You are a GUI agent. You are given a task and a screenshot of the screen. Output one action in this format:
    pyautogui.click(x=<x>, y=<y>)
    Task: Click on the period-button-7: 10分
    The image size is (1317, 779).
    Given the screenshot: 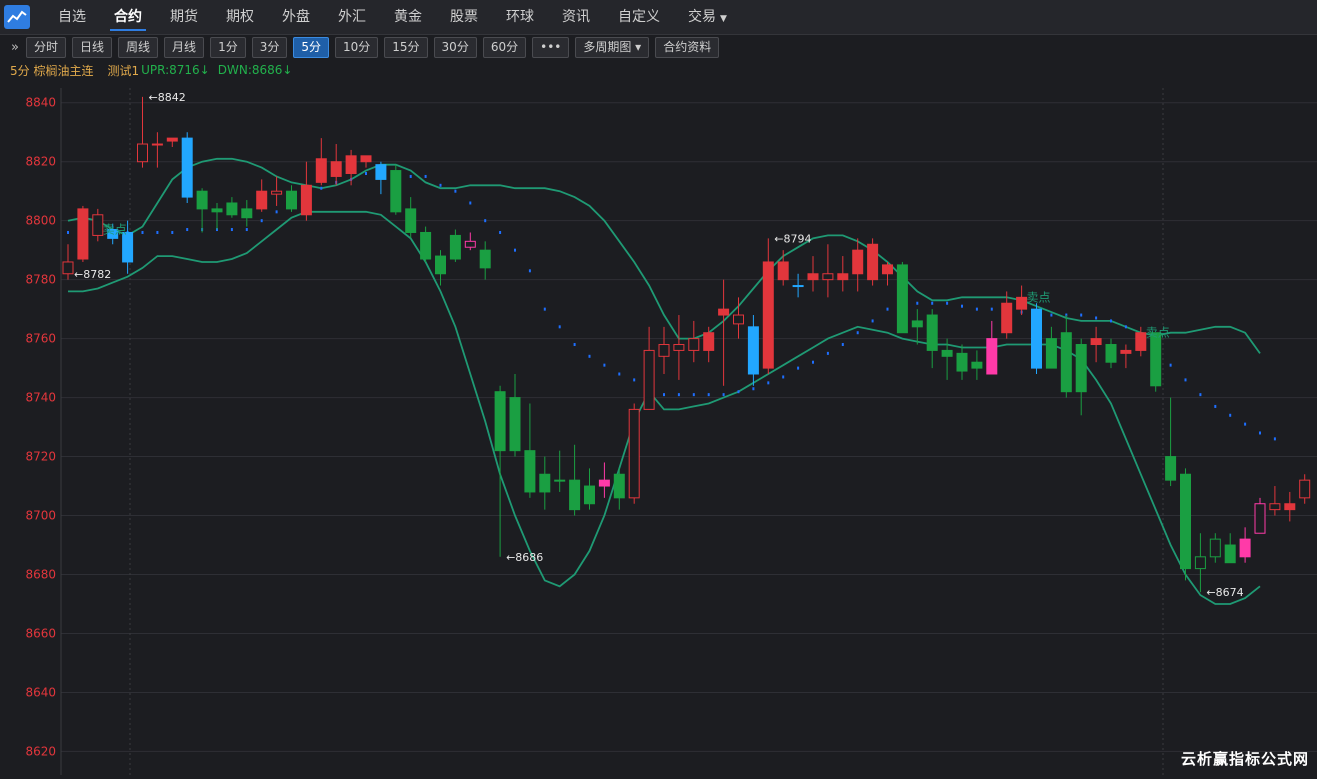 What is the action you would take?
    pyautogui.click(x=356, y=47)
    